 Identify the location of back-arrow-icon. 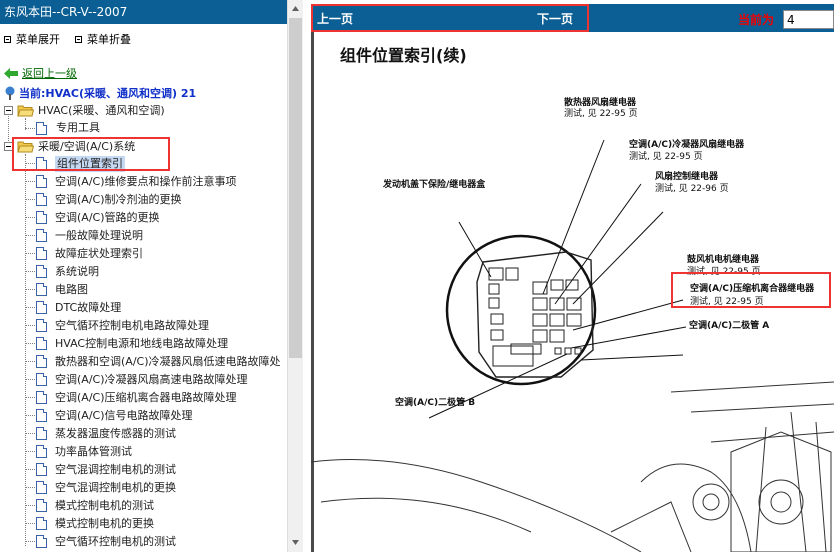
(11, 73).